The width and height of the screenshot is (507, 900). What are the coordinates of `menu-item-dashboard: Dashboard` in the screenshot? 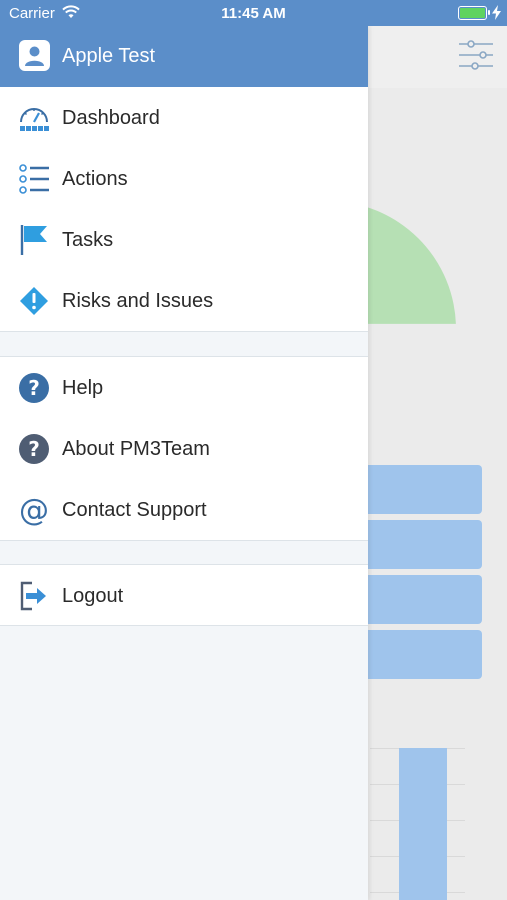 It's located at (184, 117).